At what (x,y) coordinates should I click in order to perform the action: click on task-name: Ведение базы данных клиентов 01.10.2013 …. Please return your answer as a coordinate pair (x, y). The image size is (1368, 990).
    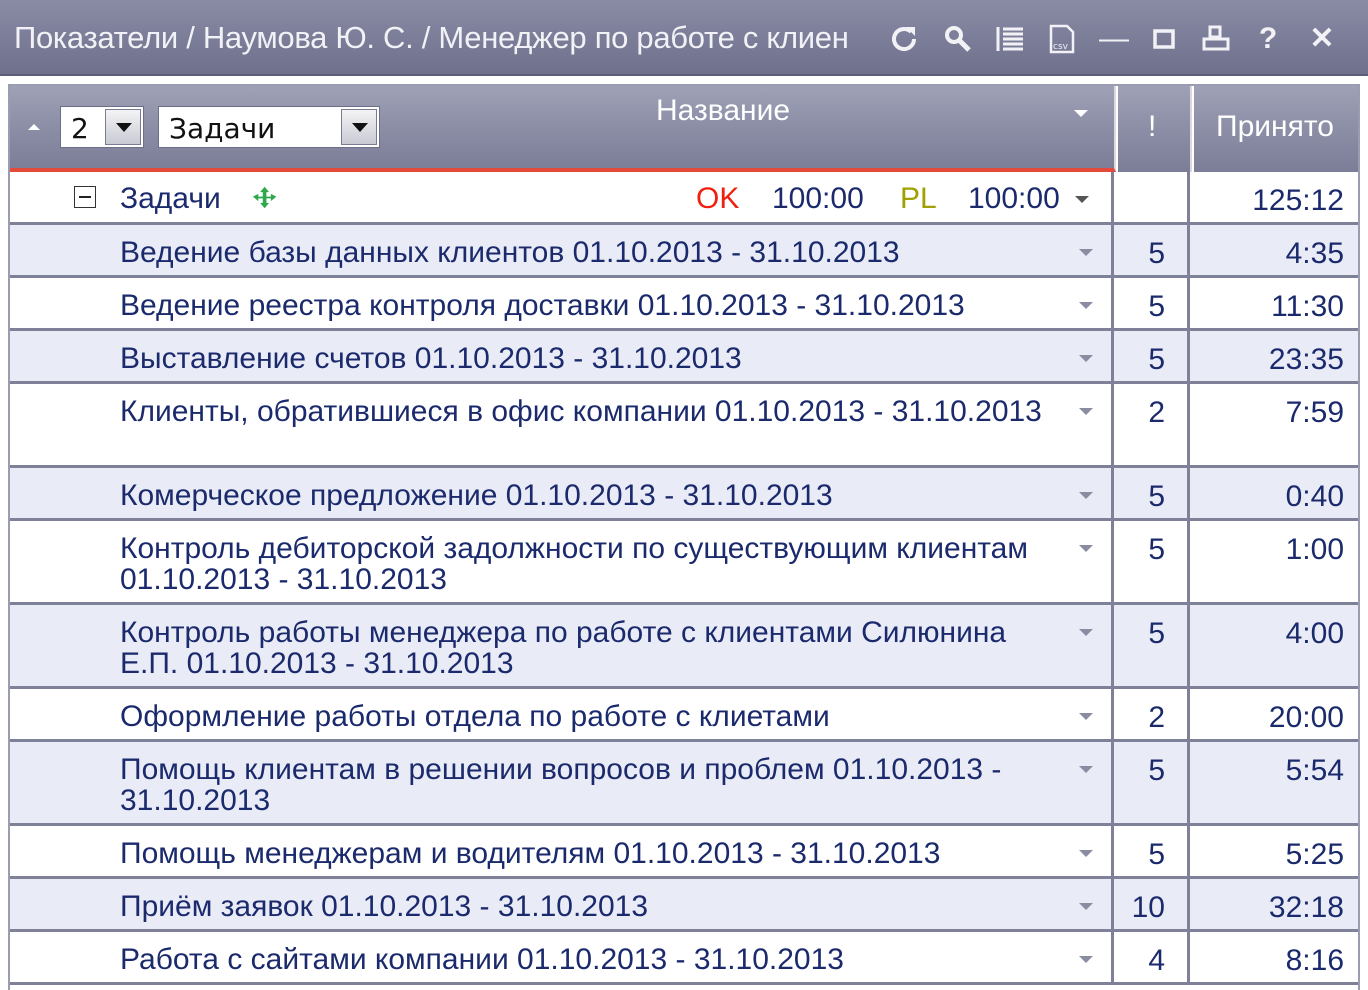
    Looking at the image, I should click on (510, 252).